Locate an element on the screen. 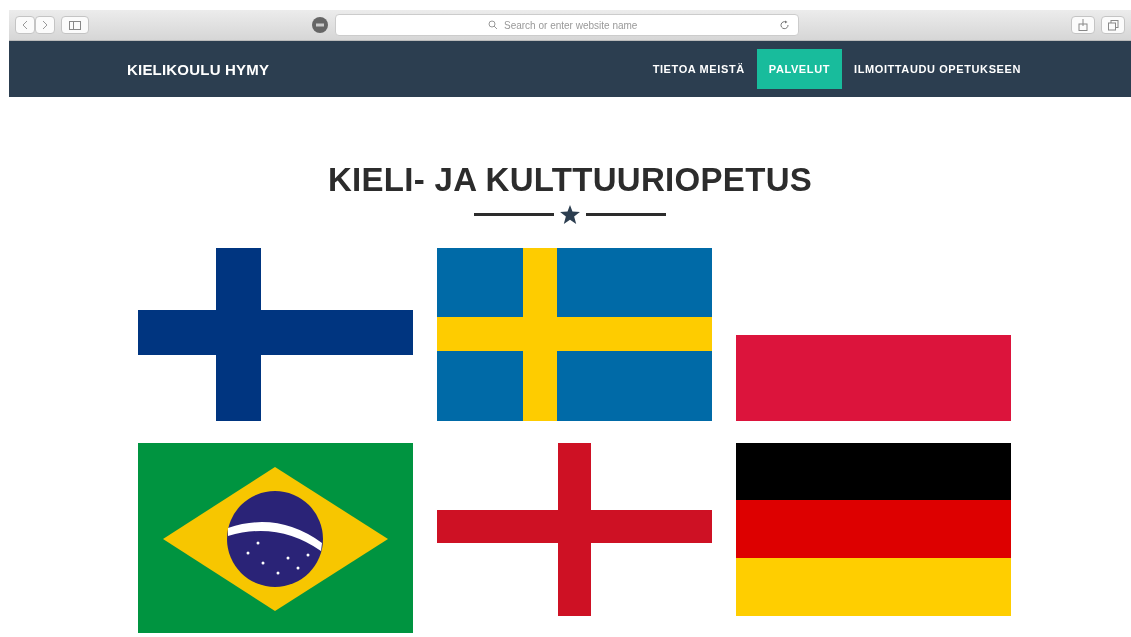 Image resolution: width=1131 pixels, height=637 pixels. back-button is located at coordinates (25, 25).